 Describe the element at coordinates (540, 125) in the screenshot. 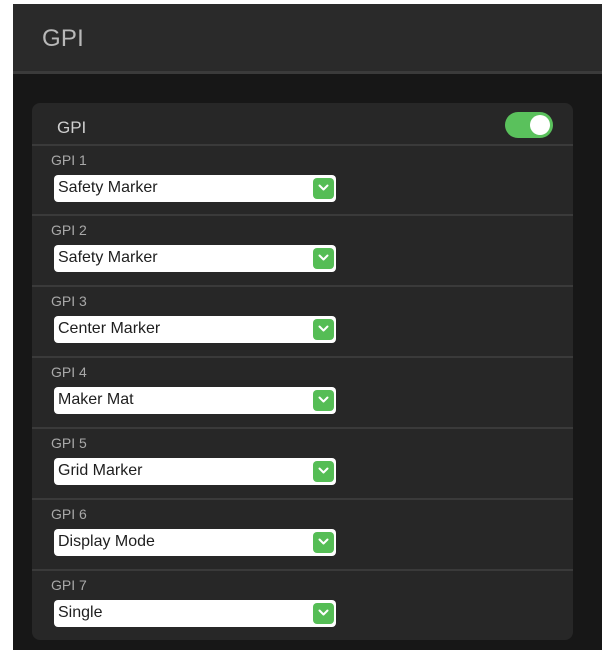

I see `toggle-knob` at that location.